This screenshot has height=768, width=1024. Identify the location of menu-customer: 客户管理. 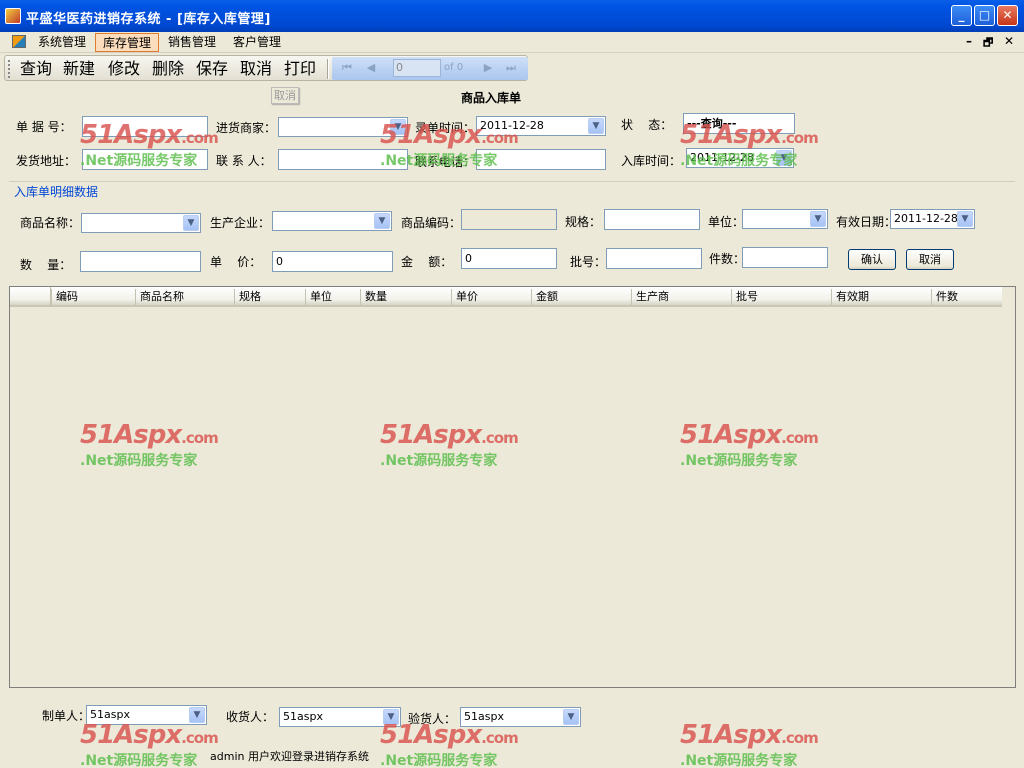
(257, 42).